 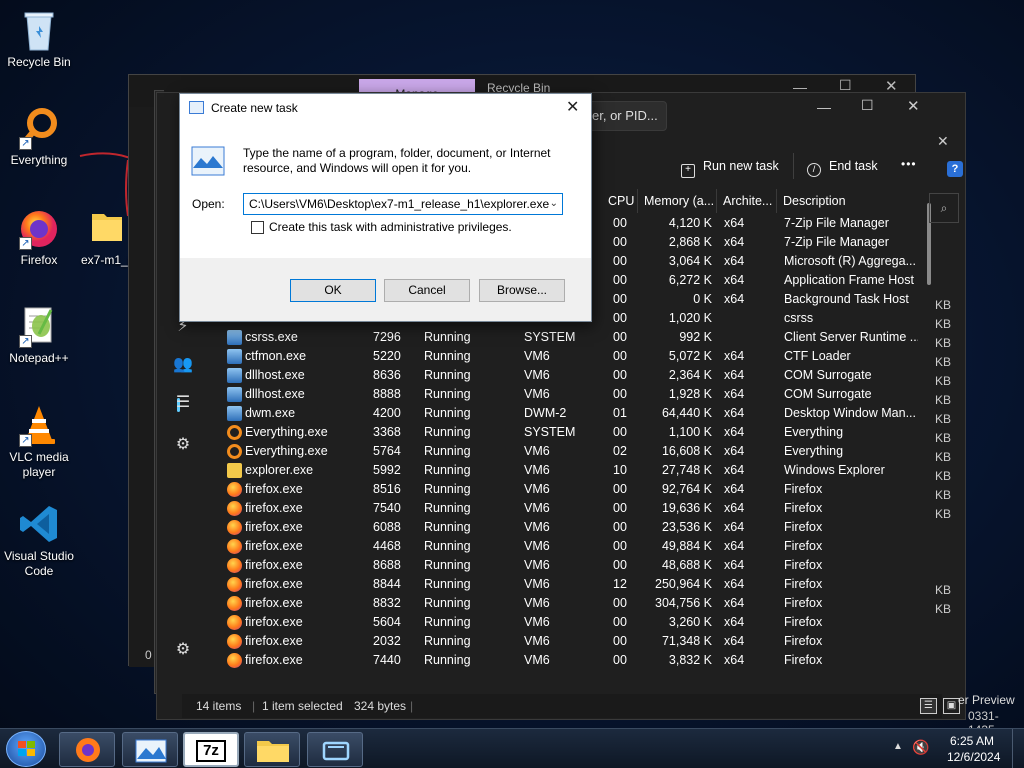 What do you see at coordinates (730, 166) in the screenshot?
I see `run-new-task-button: + Run new task` at bounding box center [730, 166].